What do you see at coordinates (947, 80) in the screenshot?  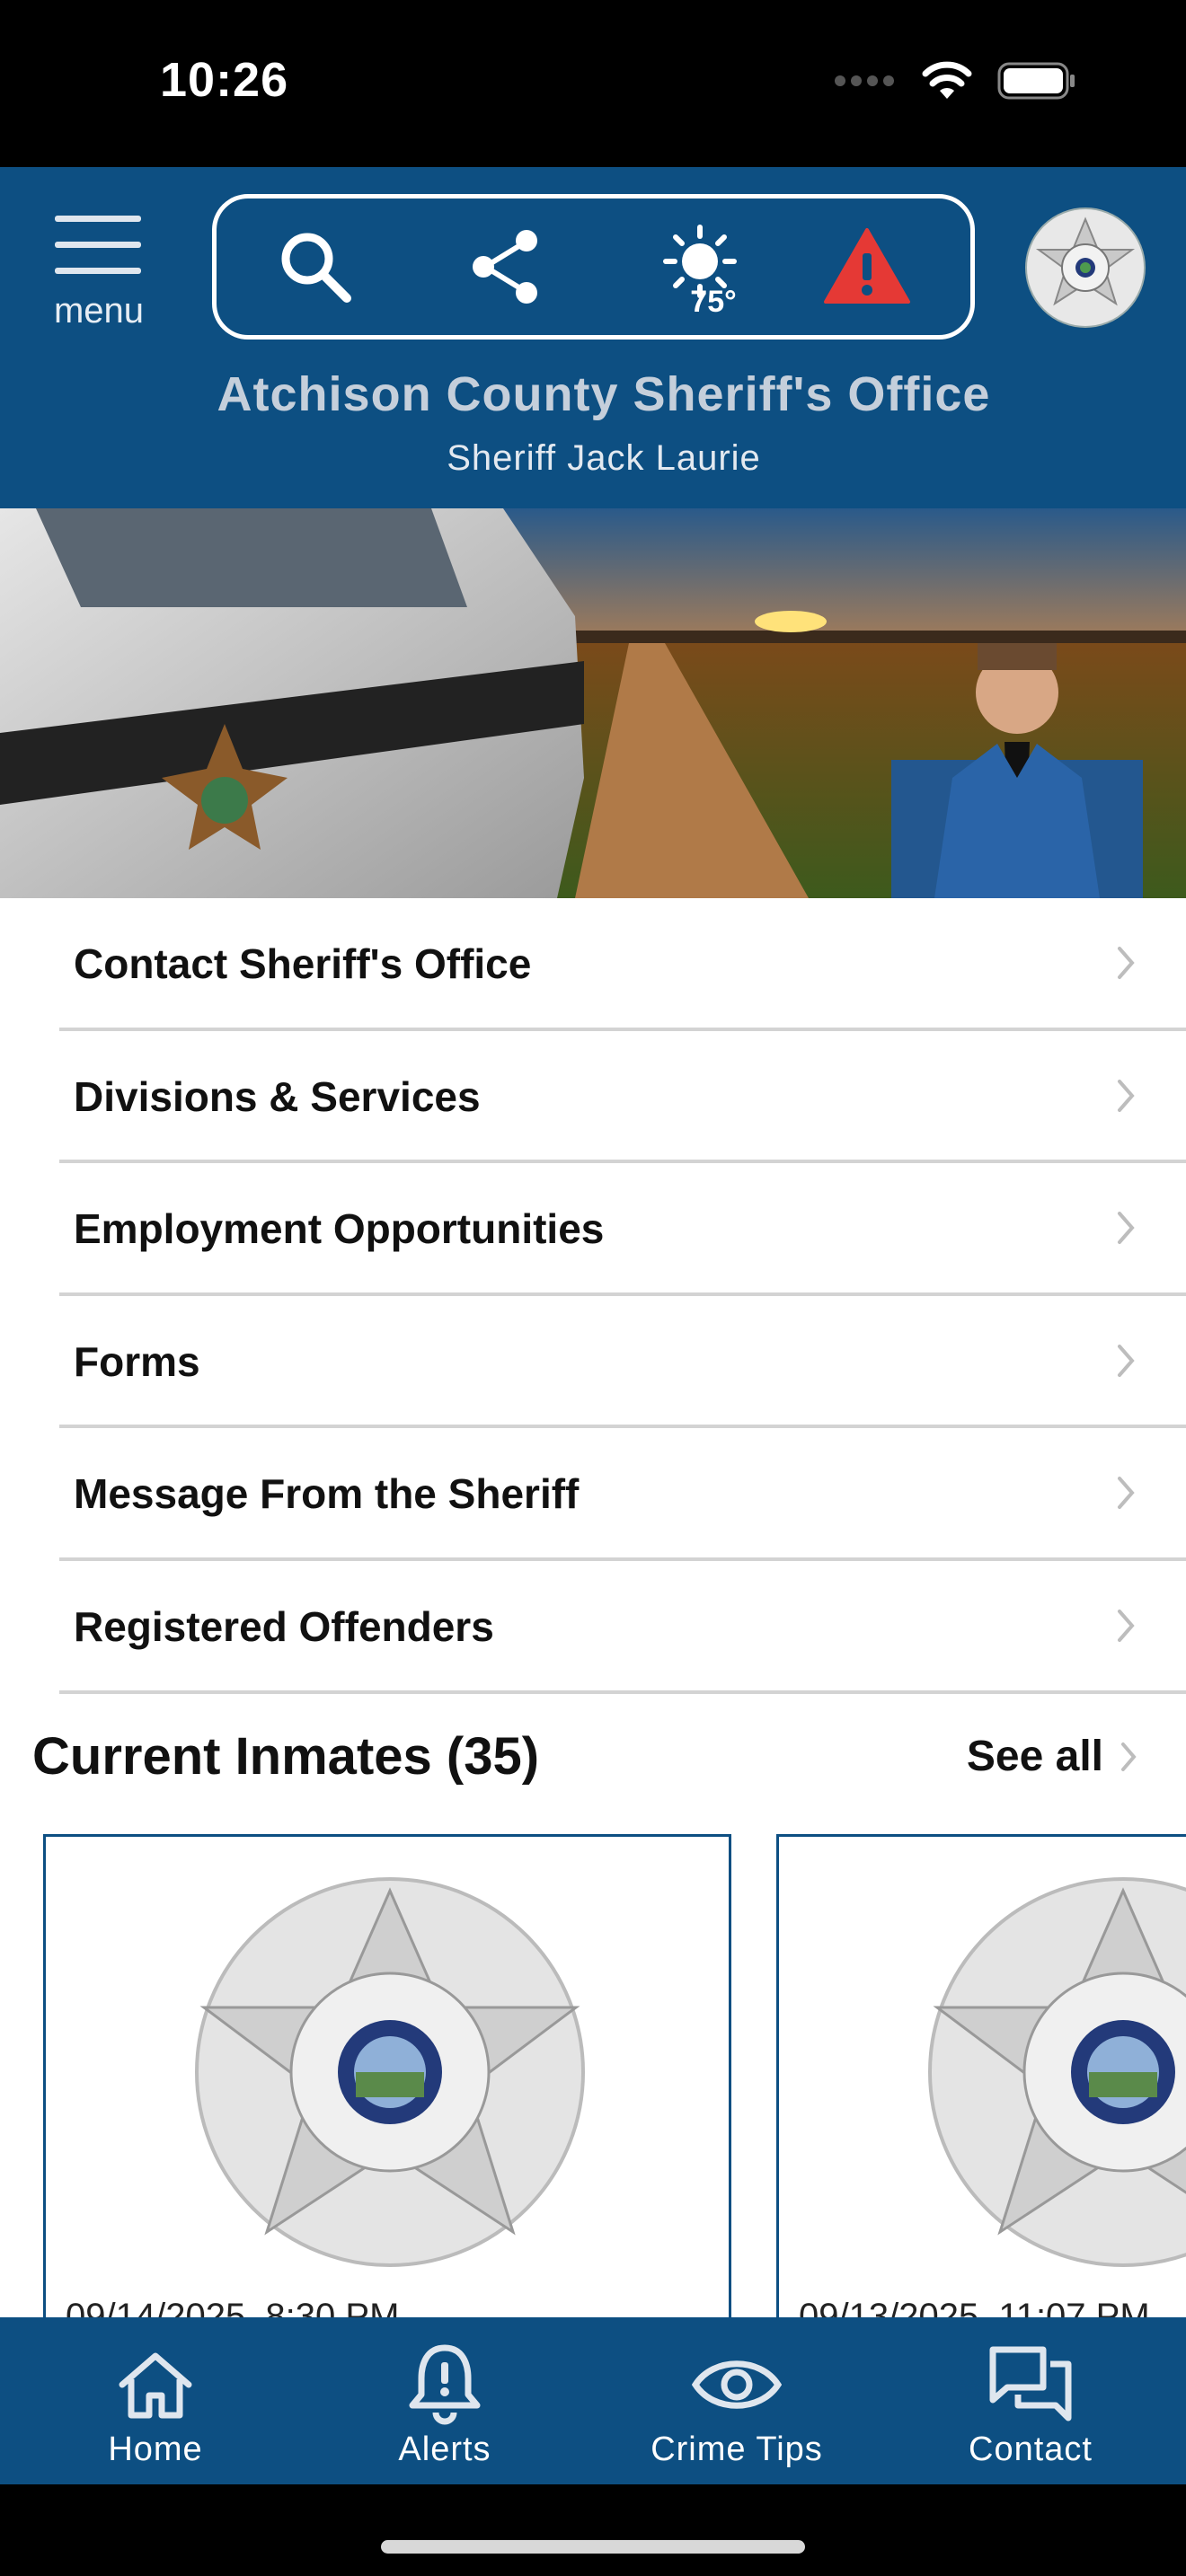 I see `wifi-icon` at bounding box center [947, 80].